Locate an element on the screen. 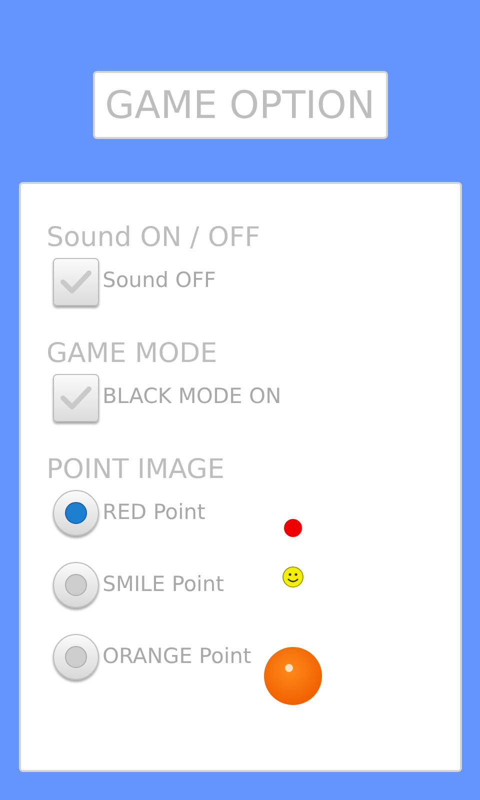 The width and height of the screenshot is (480, 800). section-heading: POINT IMAGE is located at coordinates (136, 470).